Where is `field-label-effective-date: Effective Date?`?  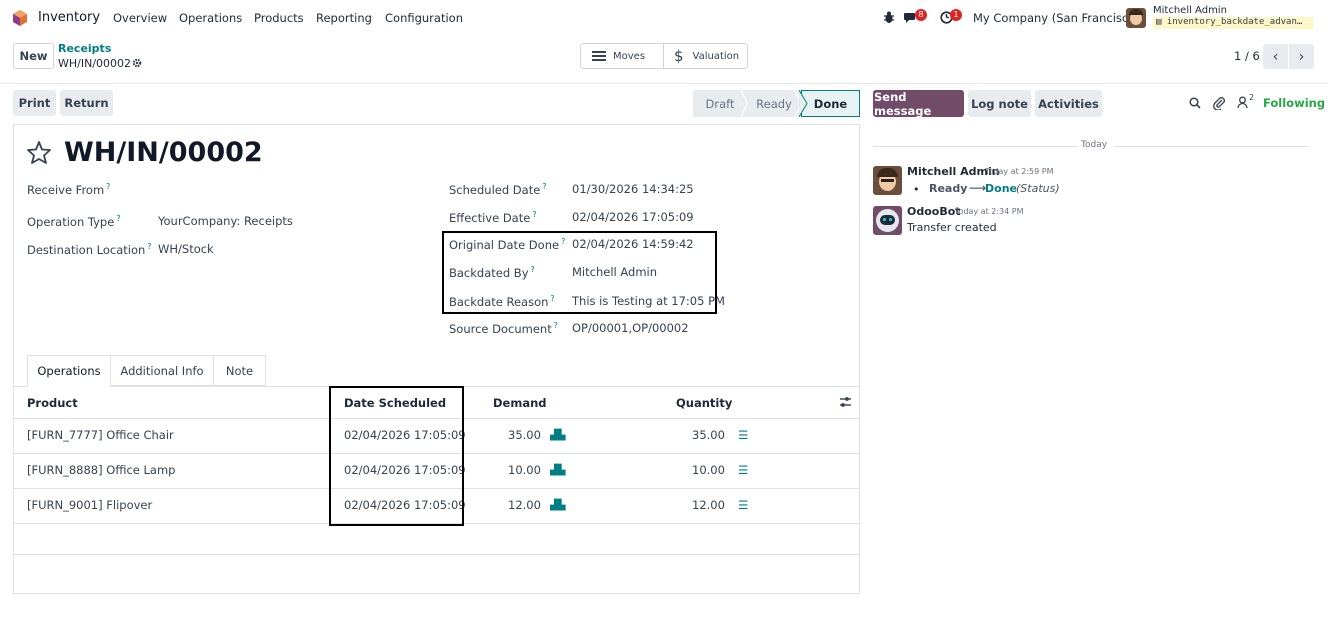
field-label-effective-date: Effective Date? is located at coordinates (493, 217).